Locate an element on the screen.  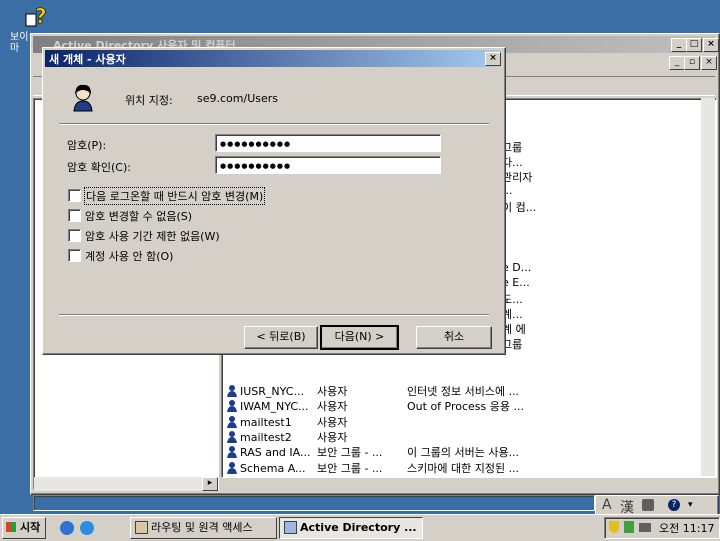
dialog-titlebar: 새 개체 - 사용자 × is located at coordinates (273, 58).